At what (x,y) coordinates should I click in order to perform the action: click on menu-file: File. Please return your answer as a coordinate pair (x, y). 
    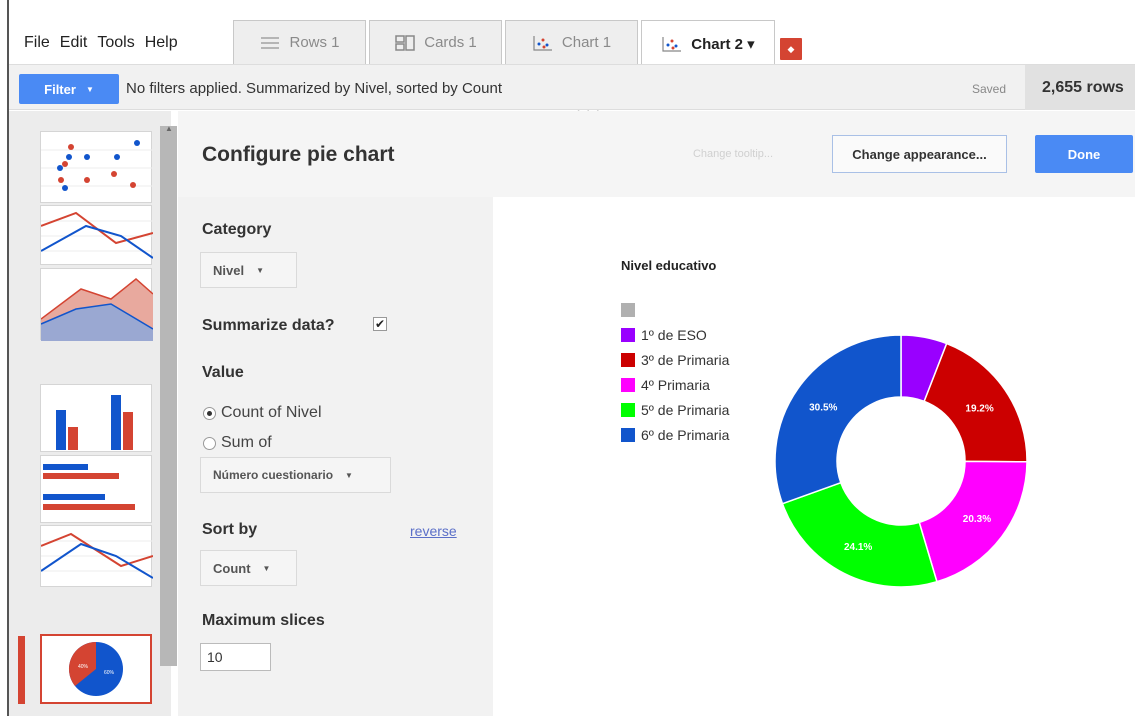
    Looking at the image, I should click on (37, 43).